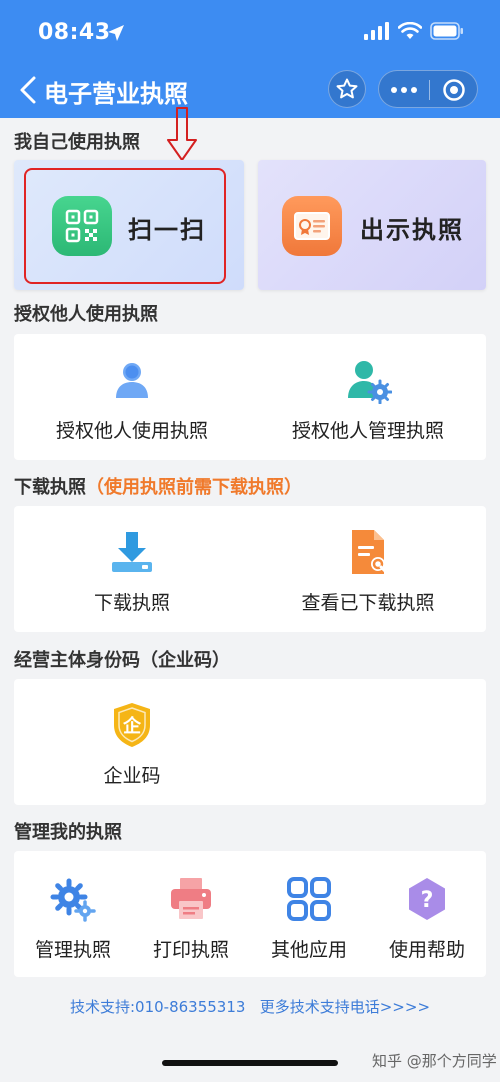 This screenshot has height=1082, width=500. Describe the element at coordinates (251, 34) in the screenshot. I see `status-bar: 08:43` at that location.